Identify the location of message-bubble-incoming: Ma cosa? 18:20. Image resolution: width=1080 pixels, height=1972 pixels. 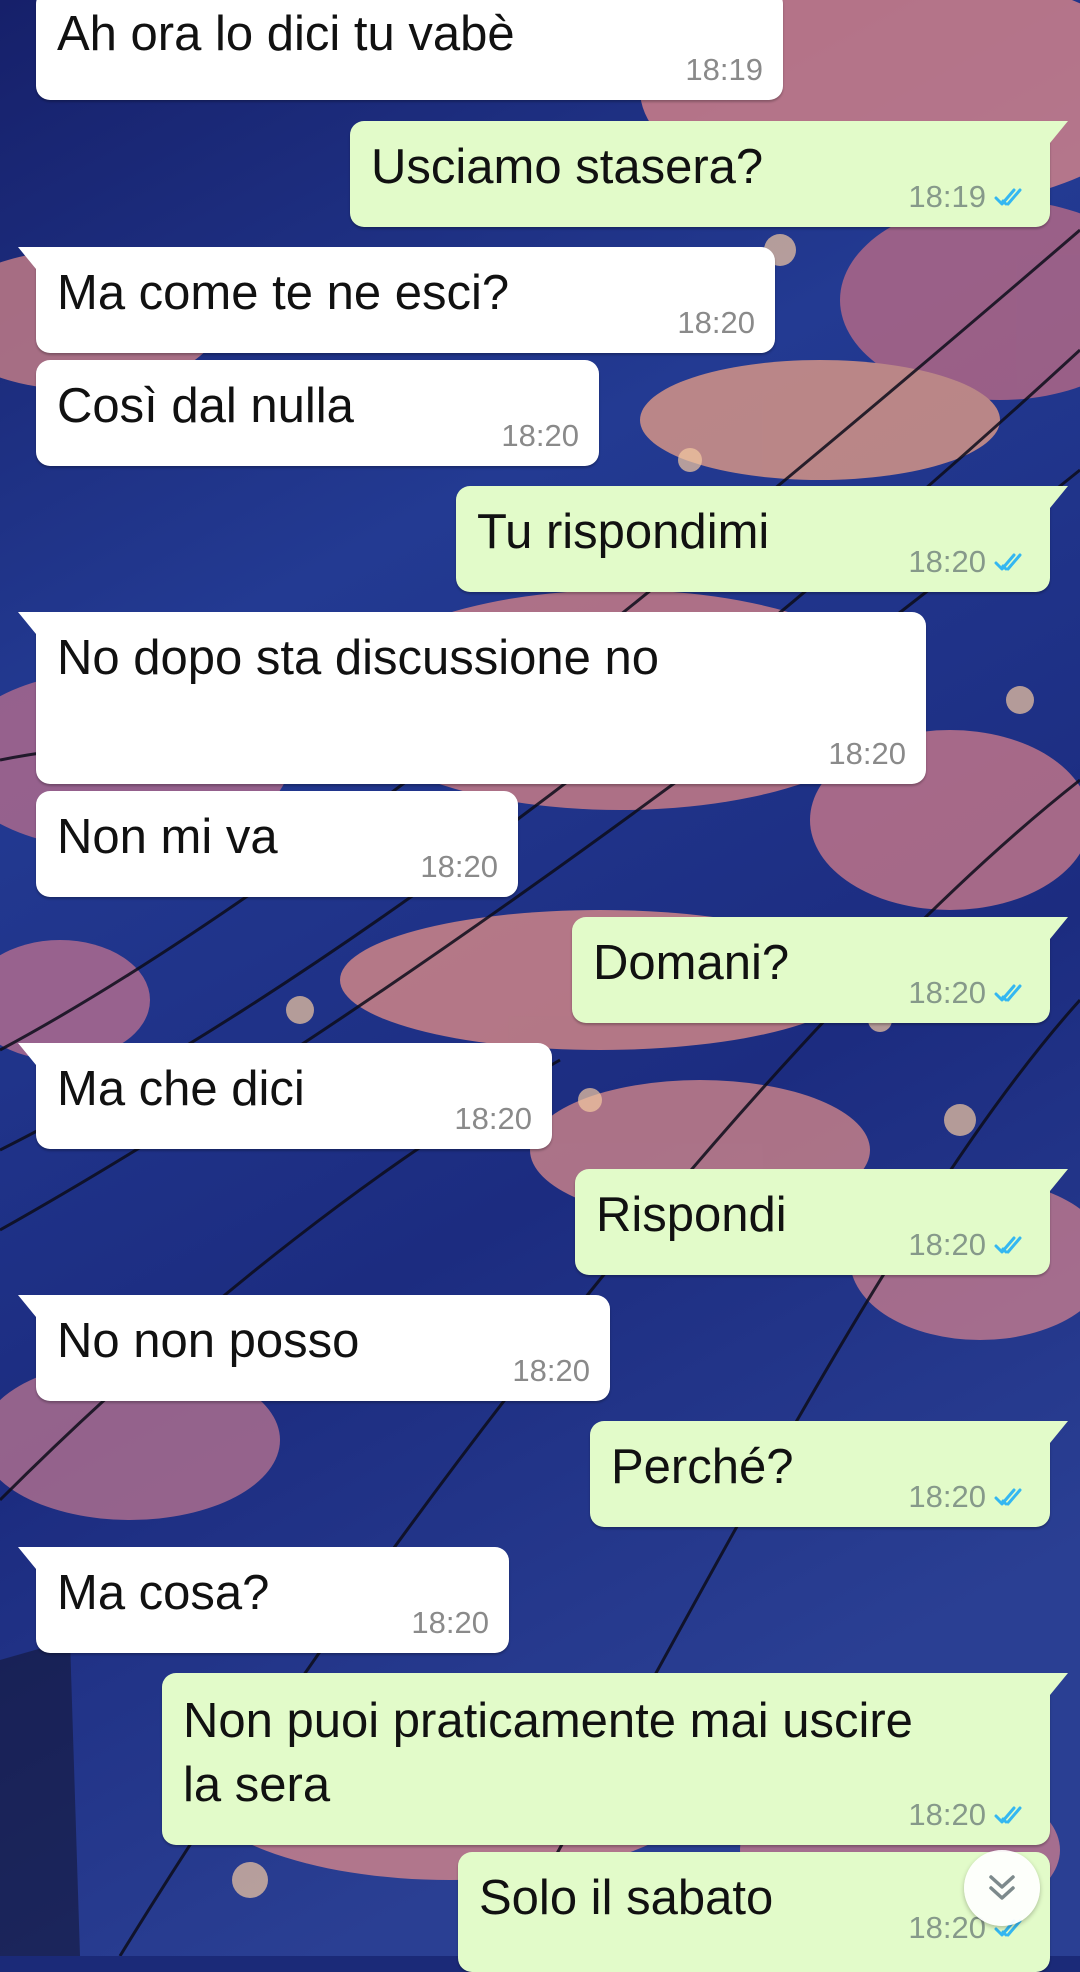
(263, 1600).